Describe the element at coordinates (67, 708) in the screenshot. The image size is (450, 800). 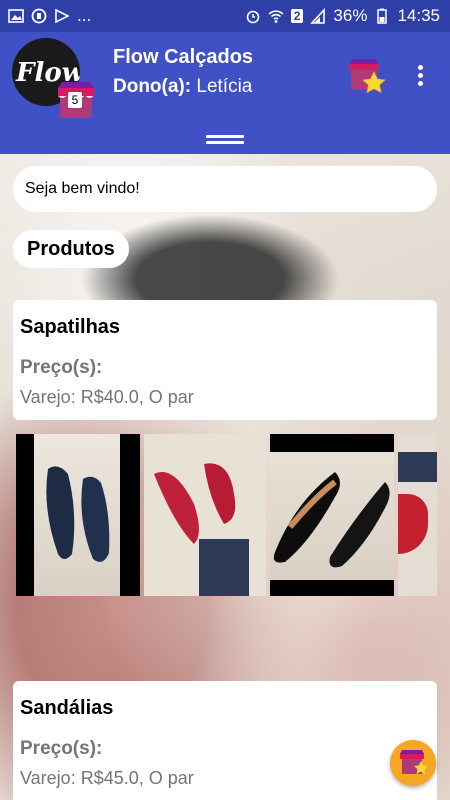
I see `product-name: Sandálias` at that location.